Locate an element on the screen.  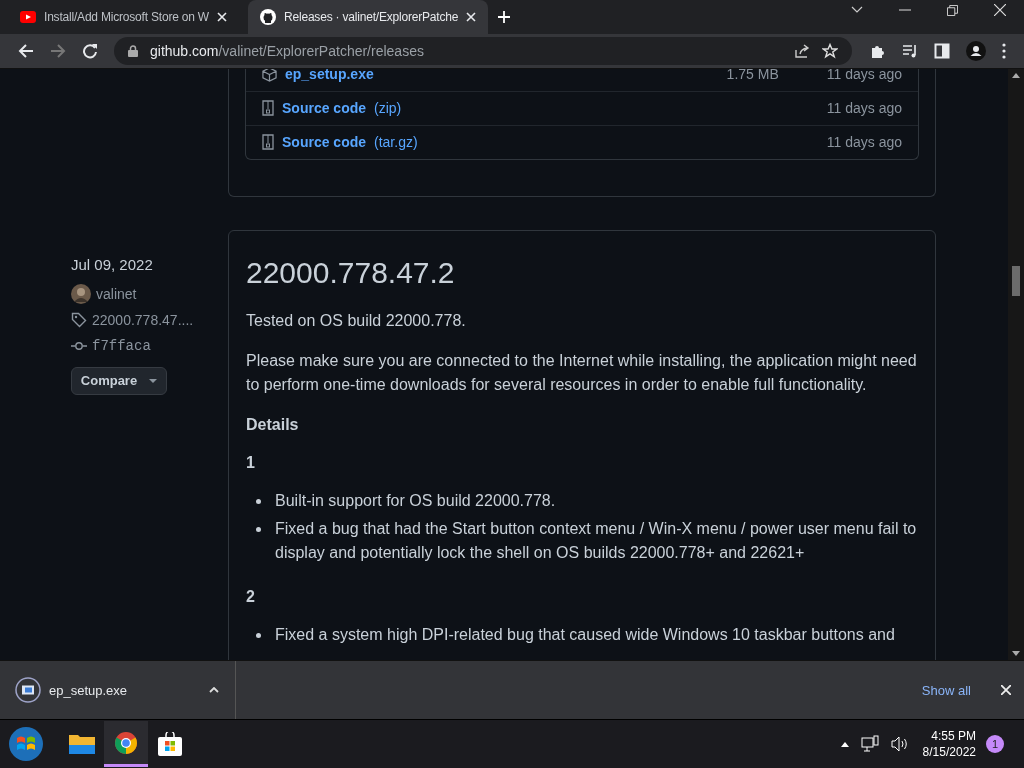
tag-icon is located at coordinates (79, 319).